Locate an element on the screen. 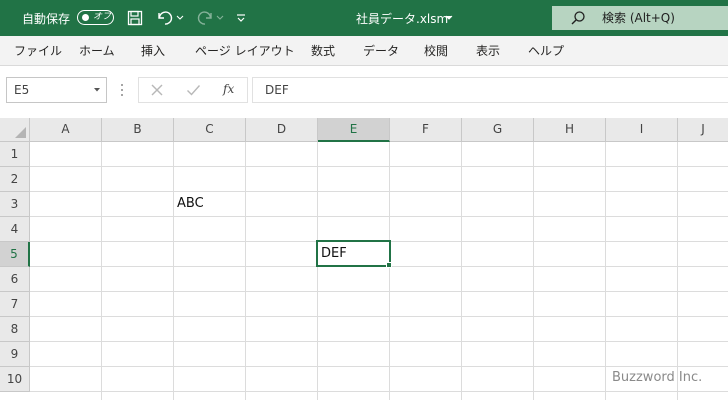  column-header-h: H is located at coordinates (570, 130).